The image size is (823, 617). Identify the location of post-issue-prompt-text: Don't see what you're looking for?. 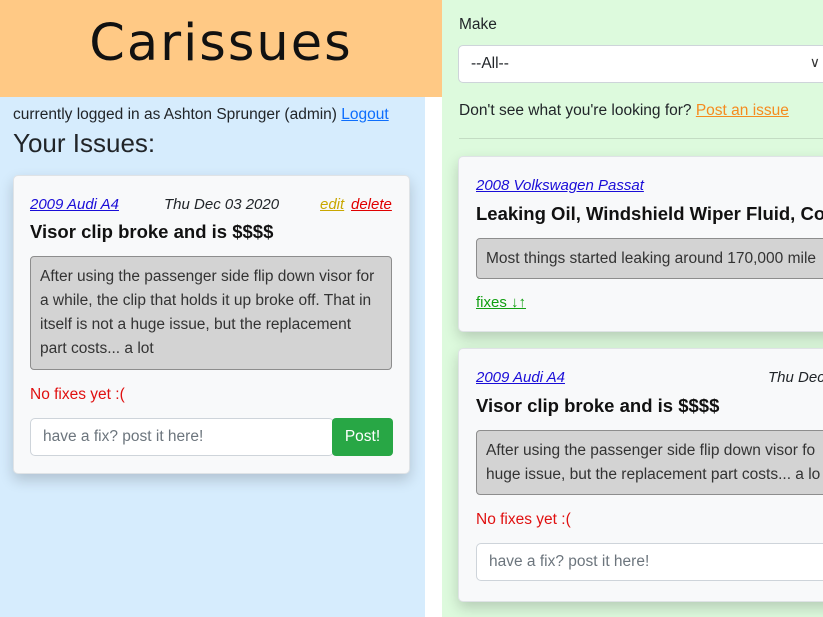
(575, 110).